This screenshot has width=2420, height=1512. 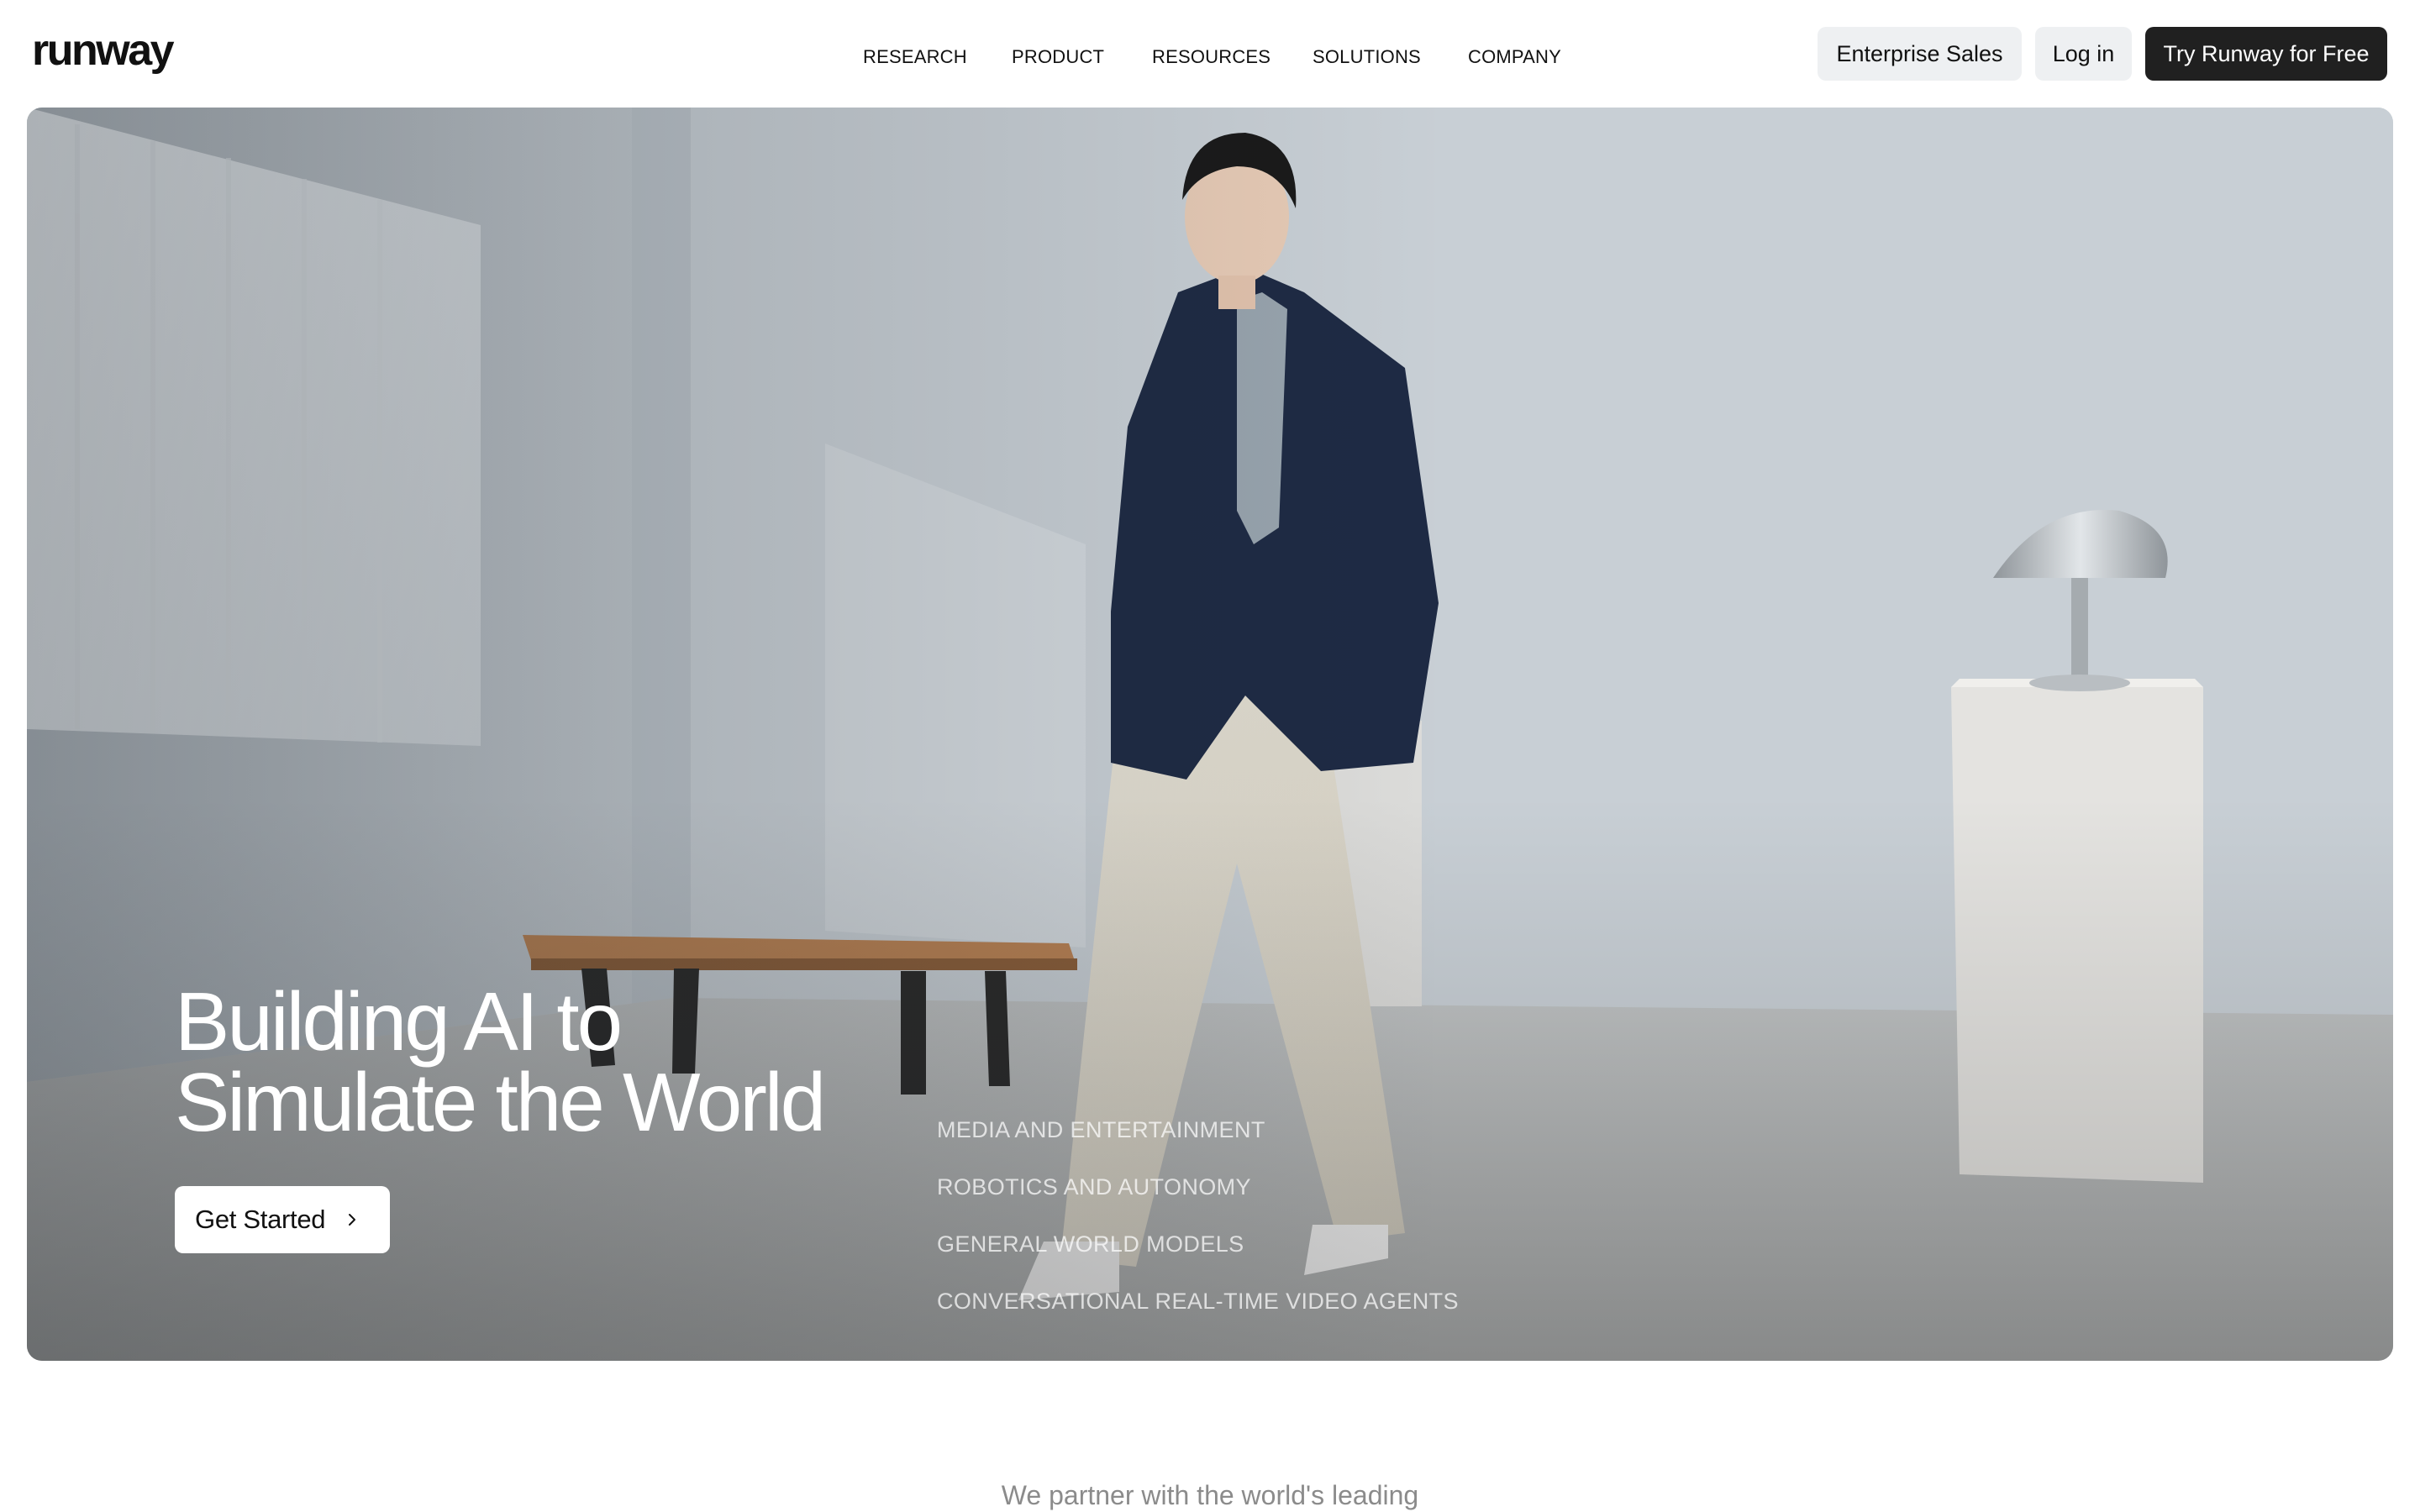 I want to click on topic-general-world-models: GENERAL WORLD MODELS, so click(x=1090, y=1244).